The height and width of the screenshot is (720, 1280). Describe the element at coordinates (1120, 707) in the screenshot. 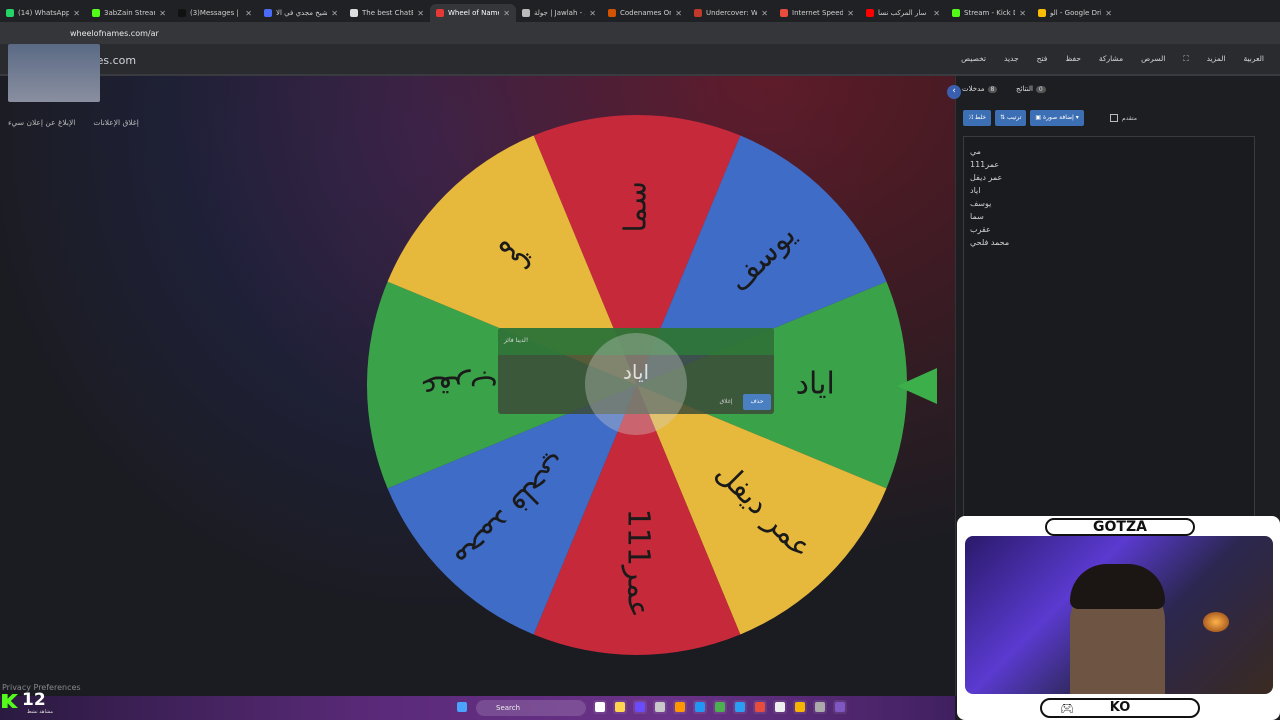

I see `webcam-footer-label: KO` at that location.